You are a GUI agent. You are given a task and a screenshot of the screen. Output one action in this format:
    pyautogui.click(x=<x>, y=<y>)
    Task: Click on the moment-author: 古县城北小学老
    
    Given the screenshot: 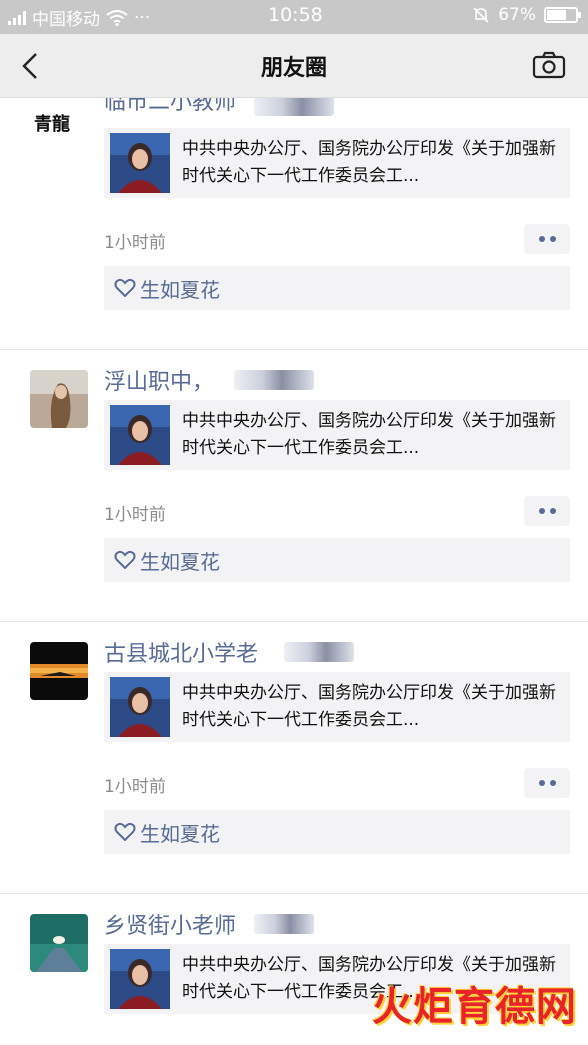 What is the action you would take?
    pyautogui.click(x=181, y=652)
    